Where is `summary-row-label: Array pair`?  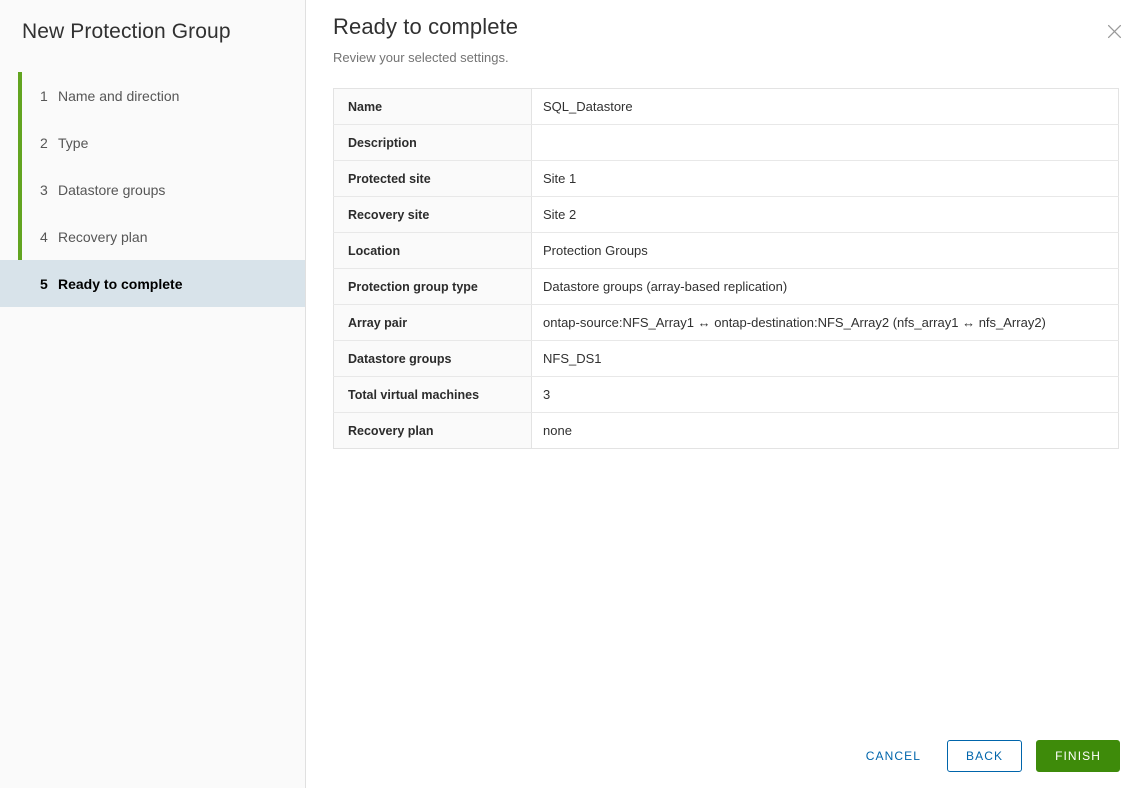 summary-row-label: Array pair is located at coordinates (432, 322).